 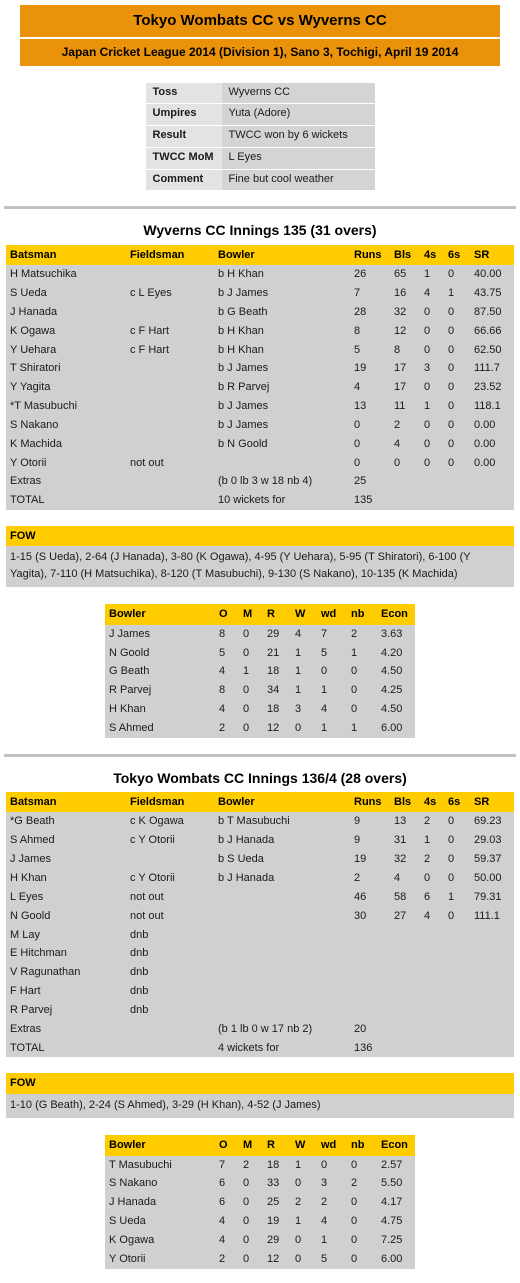 I want to click on table-row: J Hanada 6 0 25 2 2 0 4.17, so click(x=260, y=1202).